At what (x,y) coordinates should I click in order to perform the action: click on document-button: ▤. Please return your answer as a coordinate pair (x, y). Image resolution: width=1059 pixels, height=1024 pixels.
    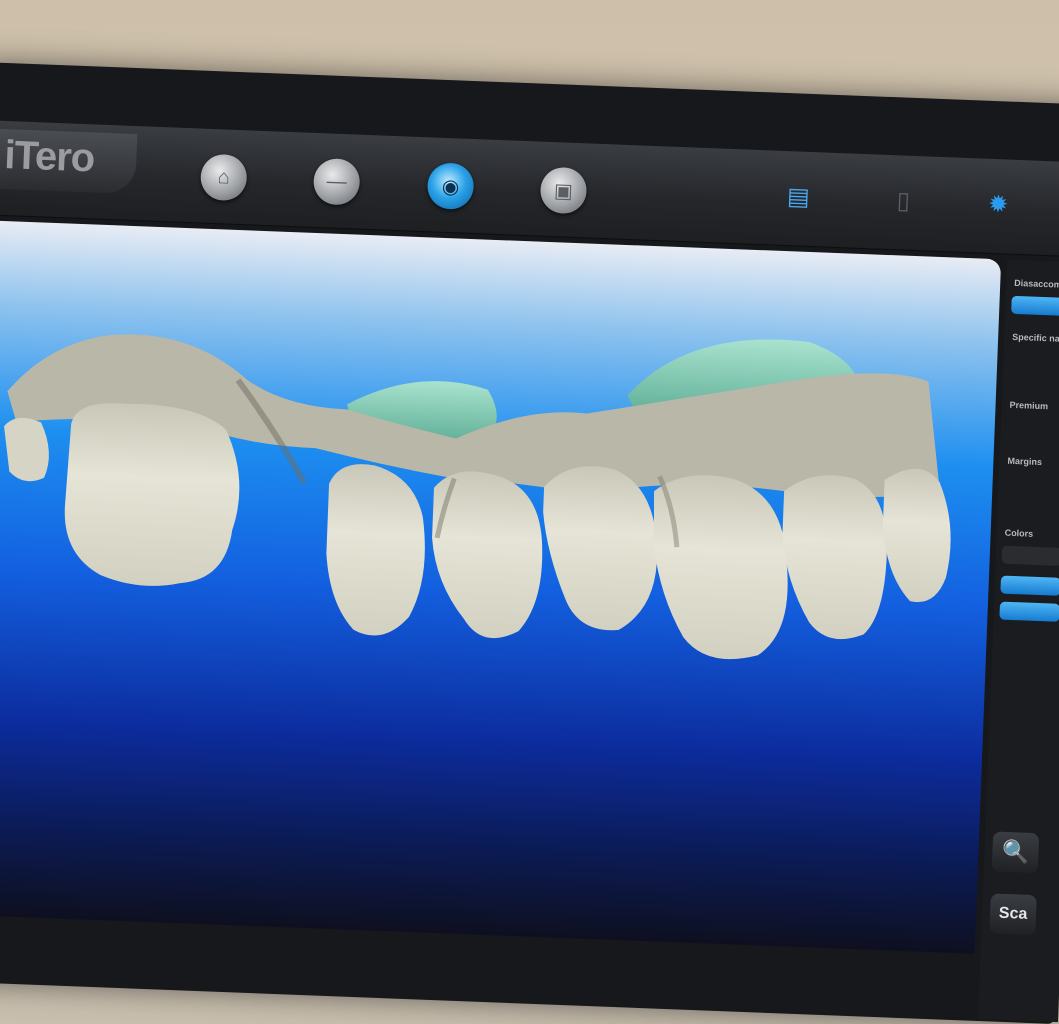
    Looking at the image, I should click on (798, 196).